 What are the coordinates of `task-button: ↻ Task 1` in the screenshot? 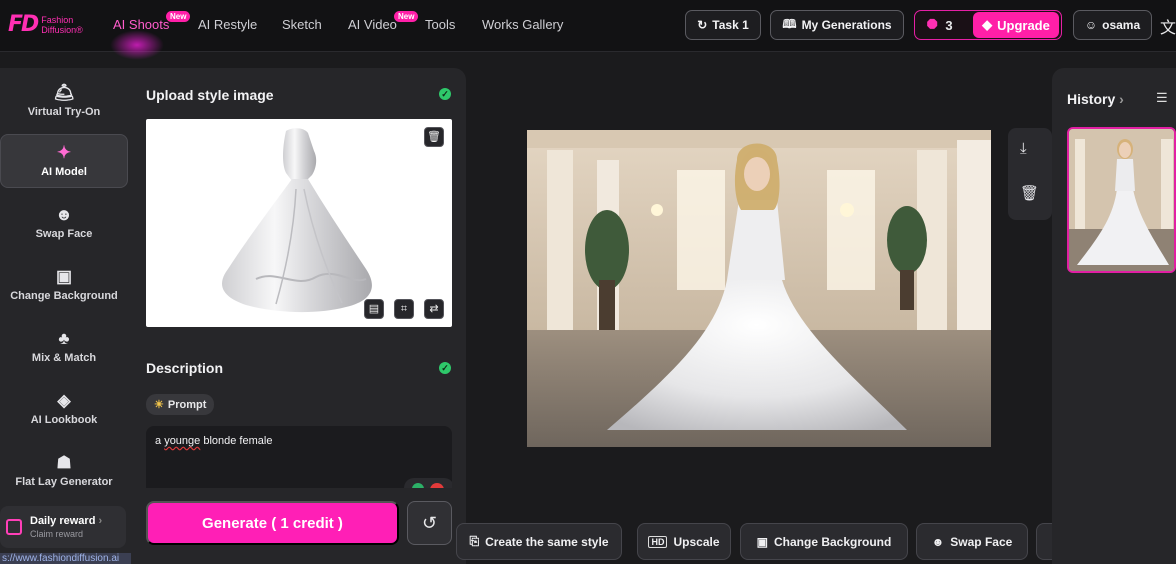 It's located at (723, 25).